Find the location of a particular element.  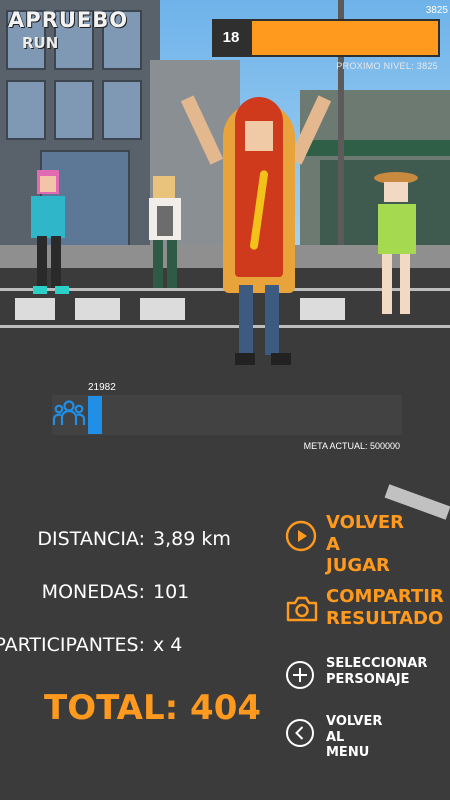

goal-track is located at coordinates (244, 415).